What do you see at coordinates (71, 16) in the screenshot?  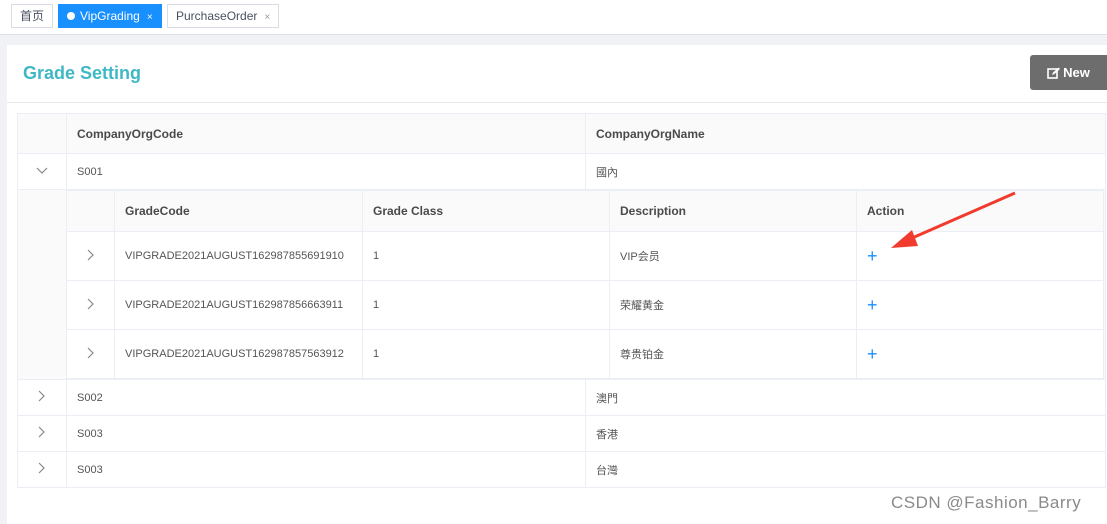 I see `active-dot-icon` at bounding box center [71, 16].